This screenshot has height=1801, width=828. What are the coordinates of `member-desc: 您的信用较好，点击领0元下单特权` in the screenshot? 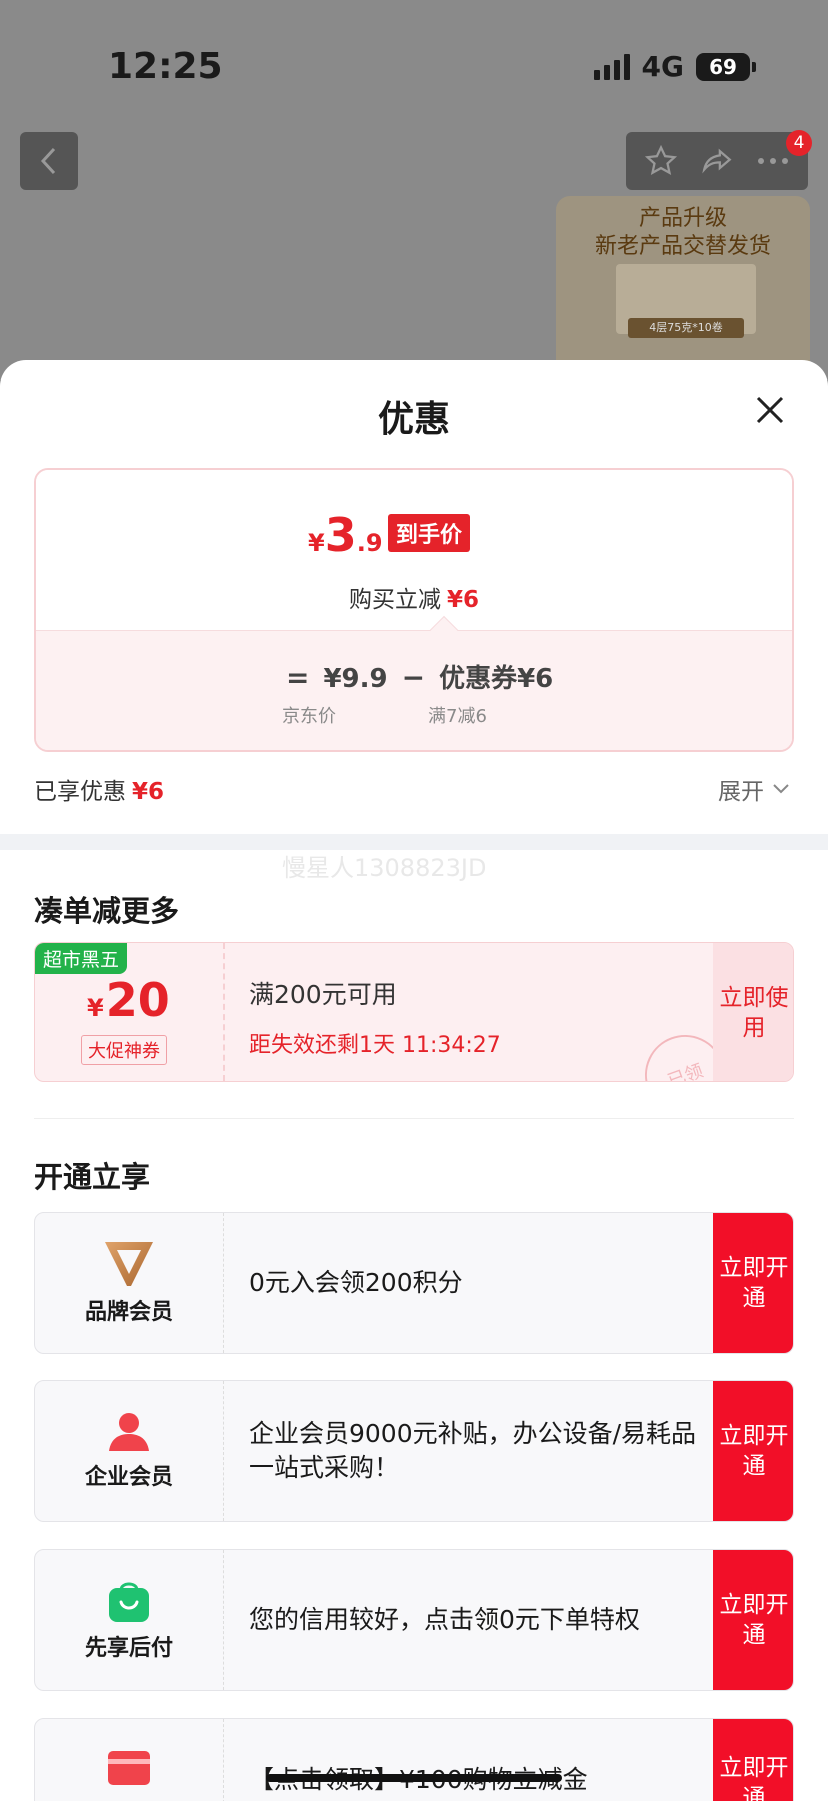 It's located at (444, 1619).